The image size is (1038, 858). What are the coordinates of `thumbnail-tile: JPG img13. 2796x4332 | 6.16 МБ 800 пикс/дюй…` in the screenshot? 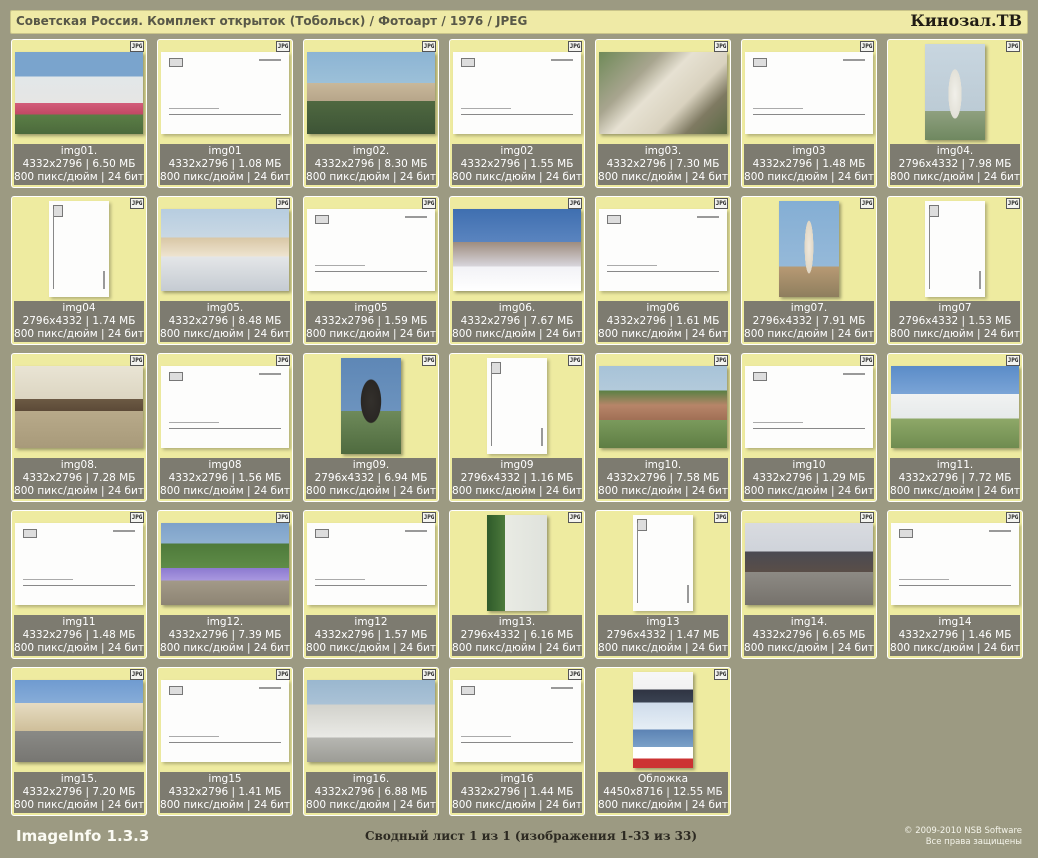 It's located at (517, 584).